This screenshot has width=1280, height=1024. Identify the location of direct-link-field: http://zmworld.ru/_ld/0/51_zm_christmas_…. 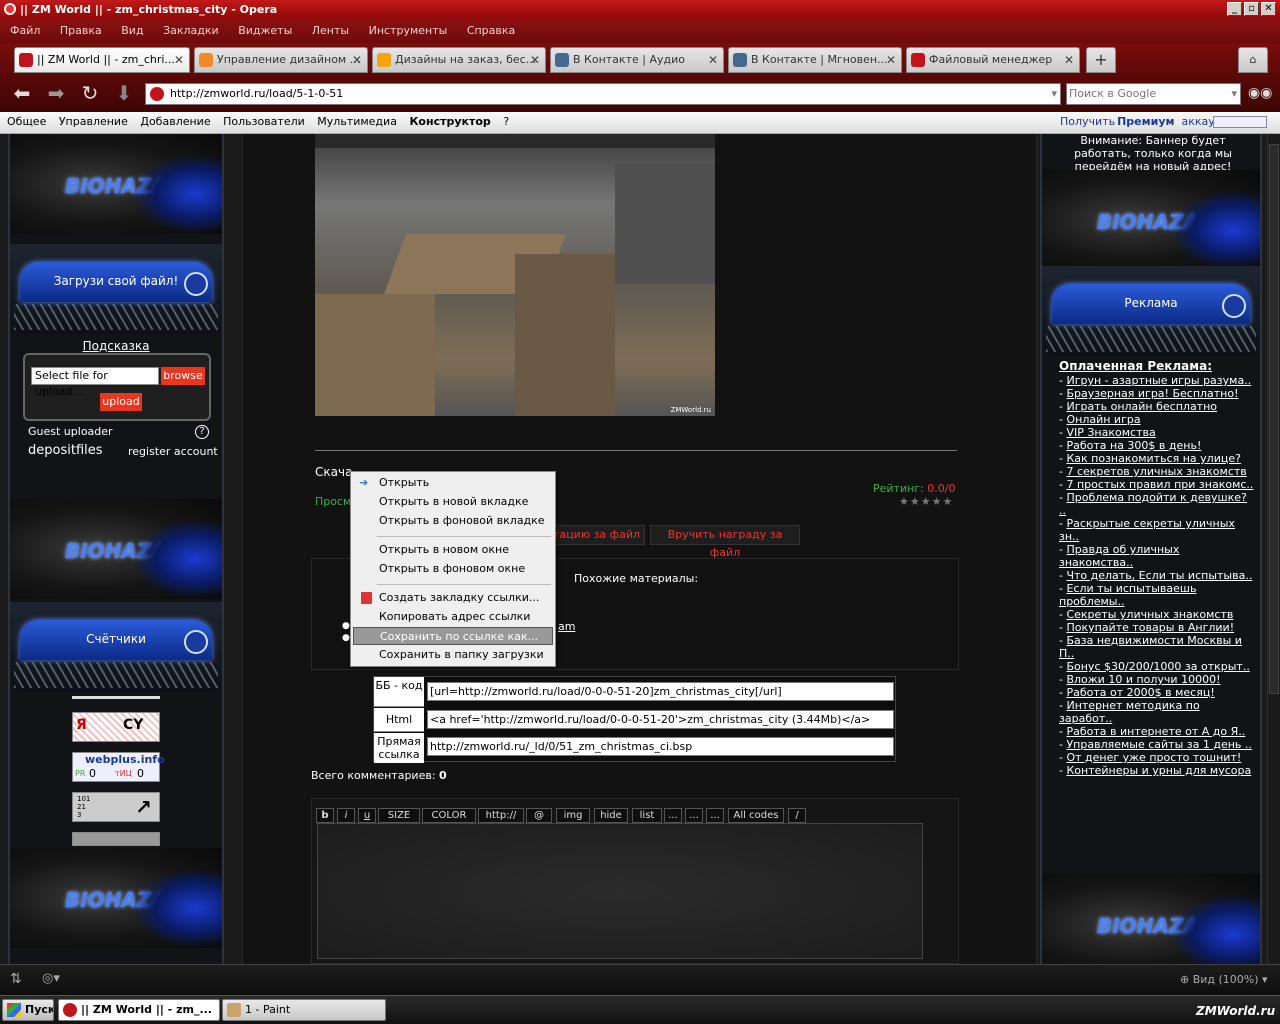
(660, 746).